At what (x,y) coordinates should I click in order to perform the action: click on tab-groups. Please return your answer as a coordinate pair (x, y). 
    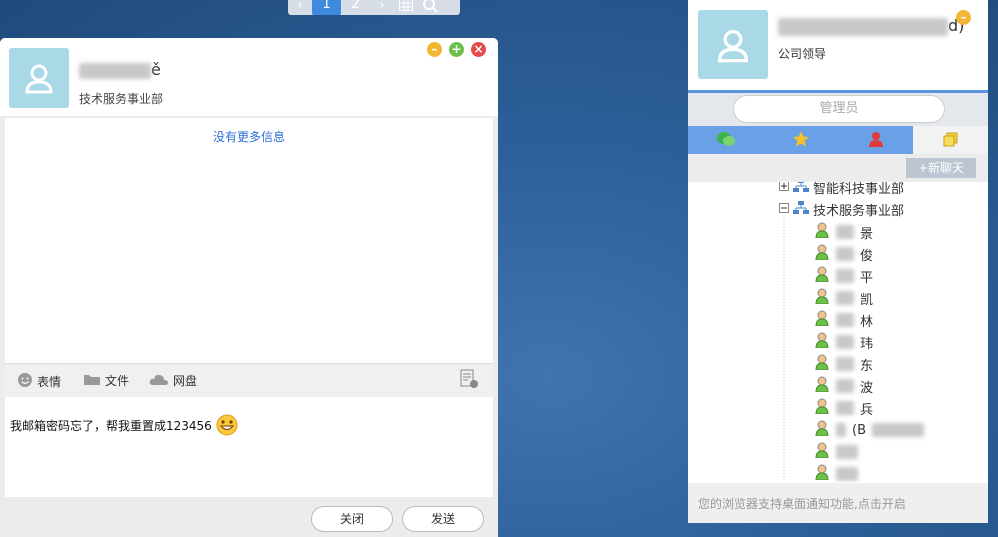
    Looking at the image, I should click on (950, 140).